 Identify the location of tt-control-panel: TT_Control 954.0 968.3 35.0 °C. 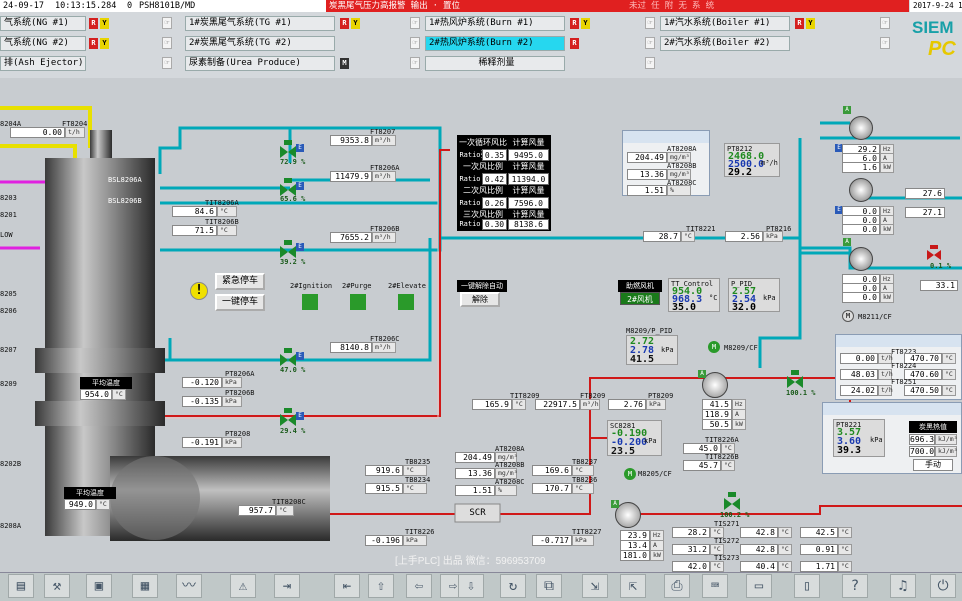
(694, 295).